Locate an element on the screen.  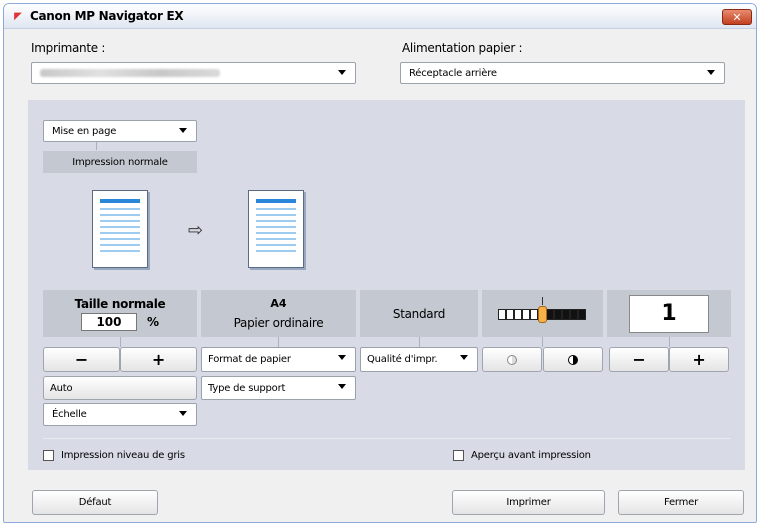
media-type-value: Type de support is located at coordinates (247, 388).